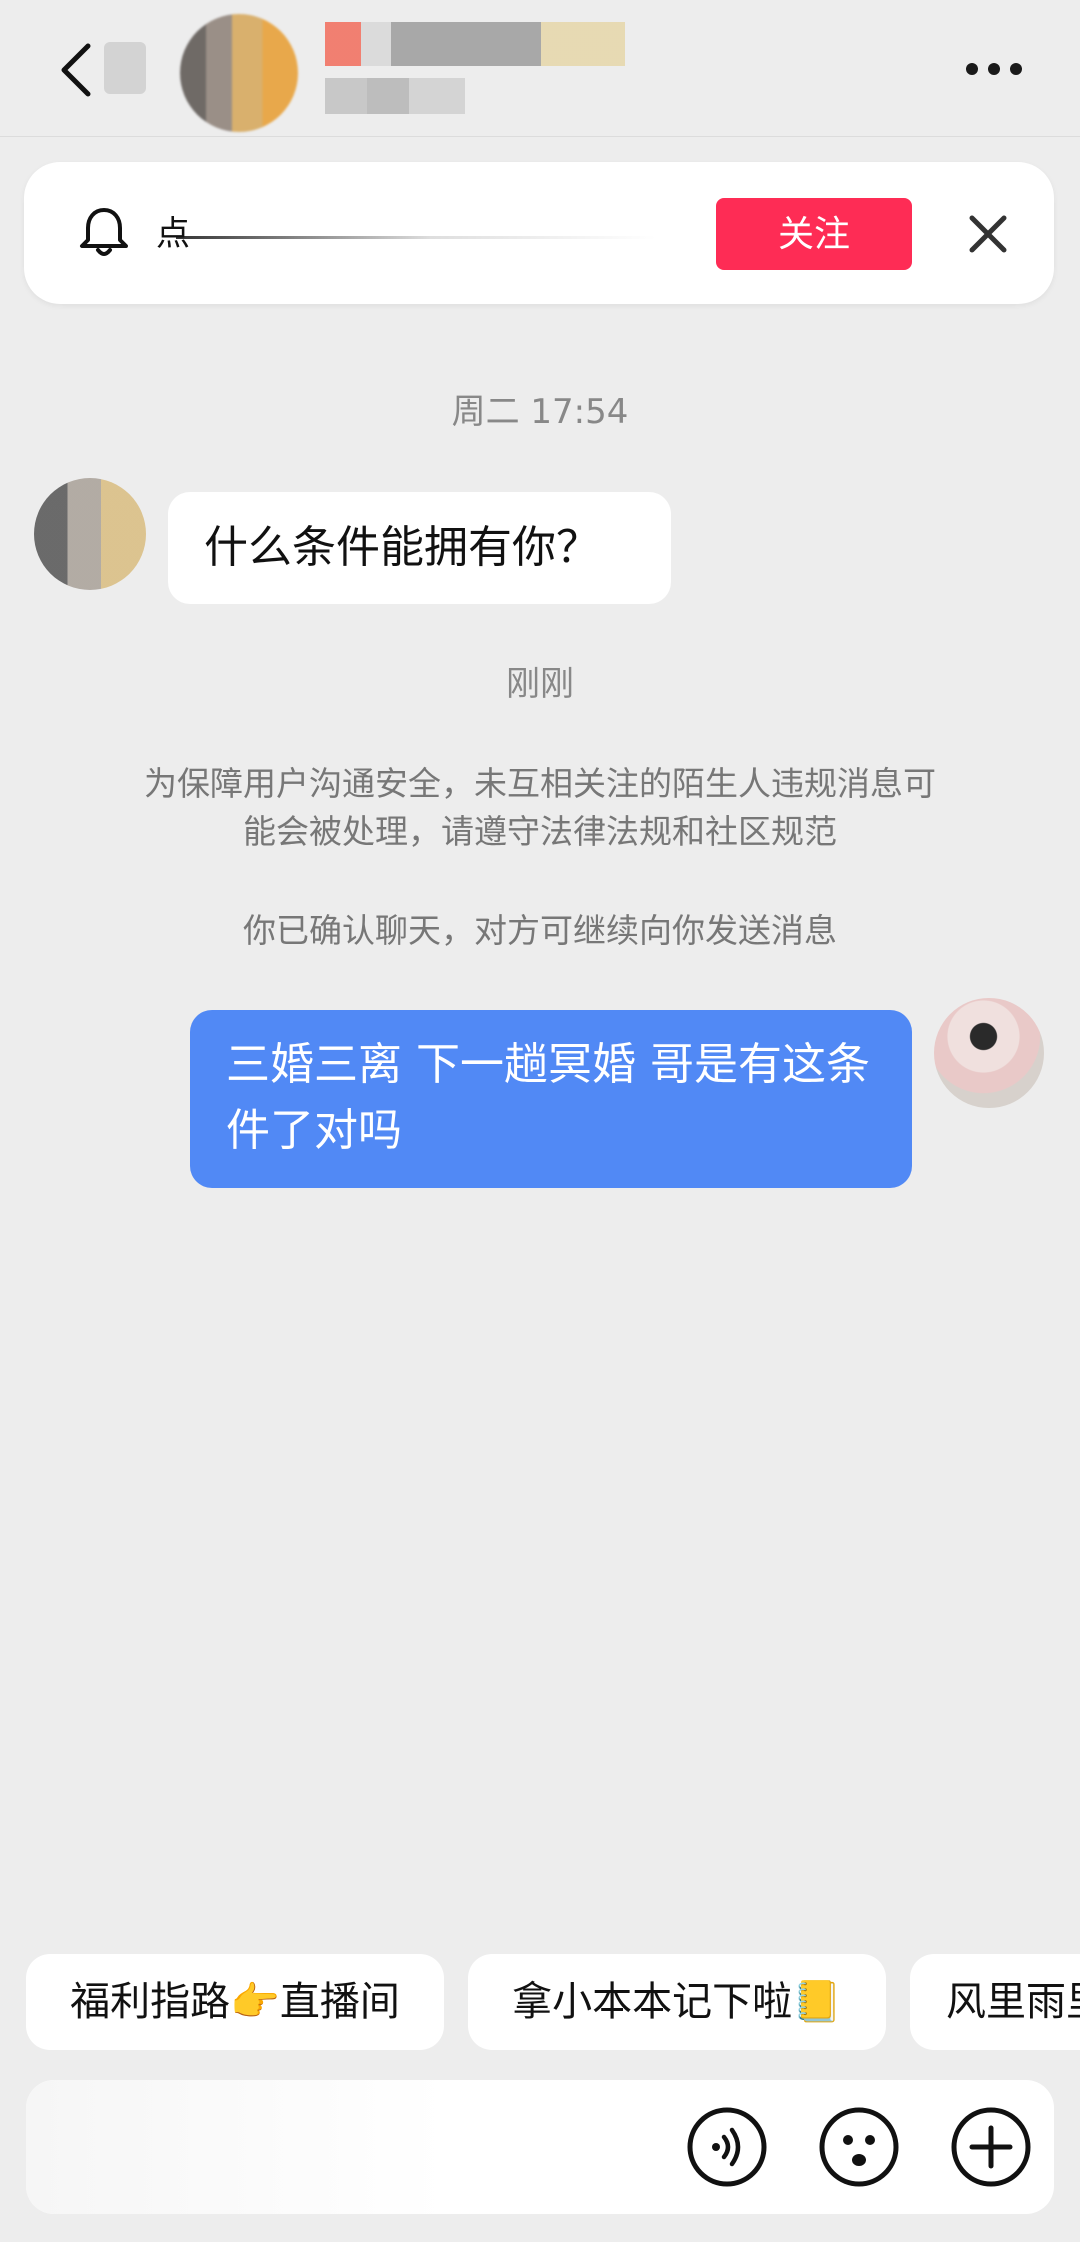 This screenshot has width=1080, height=2242. I want to click on timestamp: 刚刚, so click(540, 684).